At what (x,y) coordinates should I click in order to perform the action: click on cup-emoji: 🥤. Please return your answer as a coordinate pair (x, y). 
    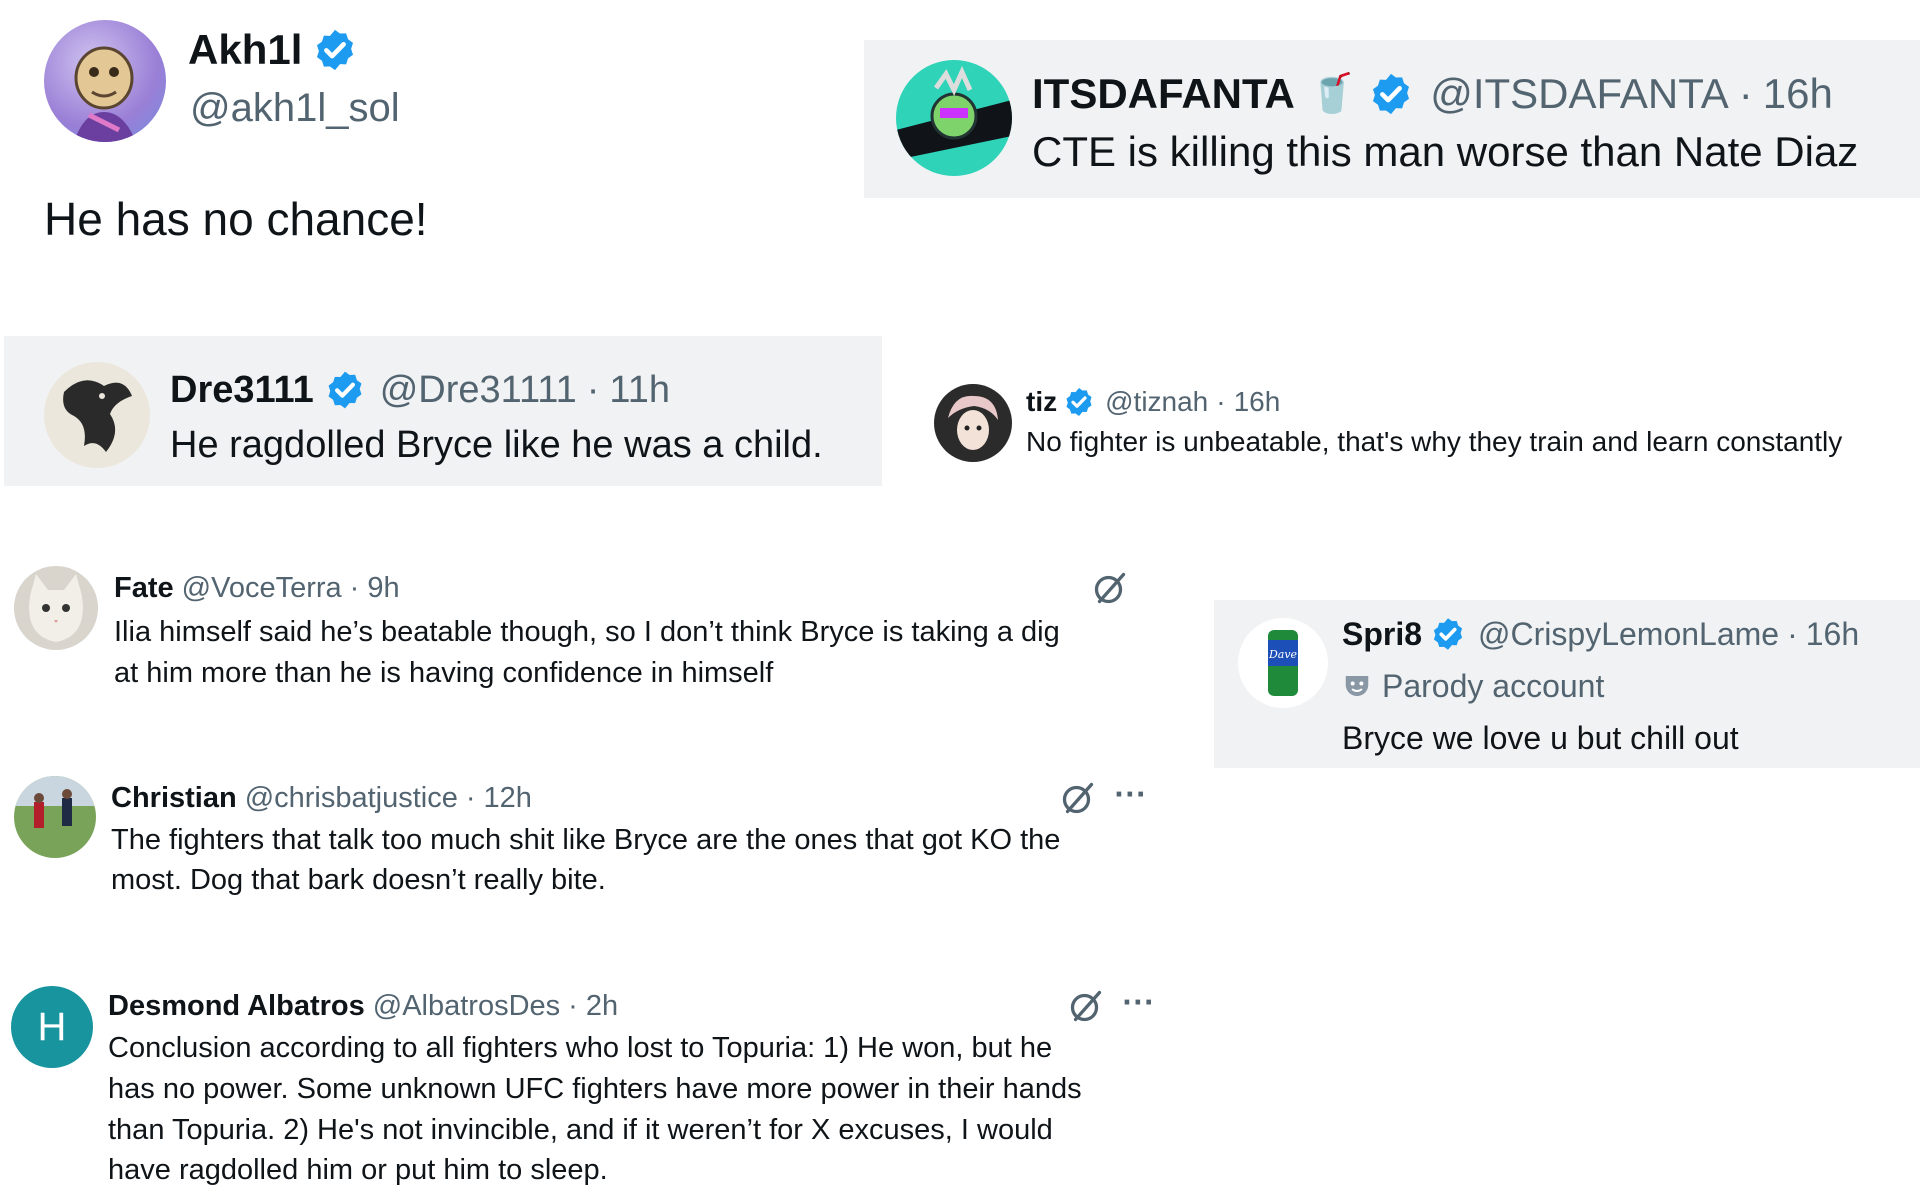
    Looking at the image, I should click on (1332, 94).